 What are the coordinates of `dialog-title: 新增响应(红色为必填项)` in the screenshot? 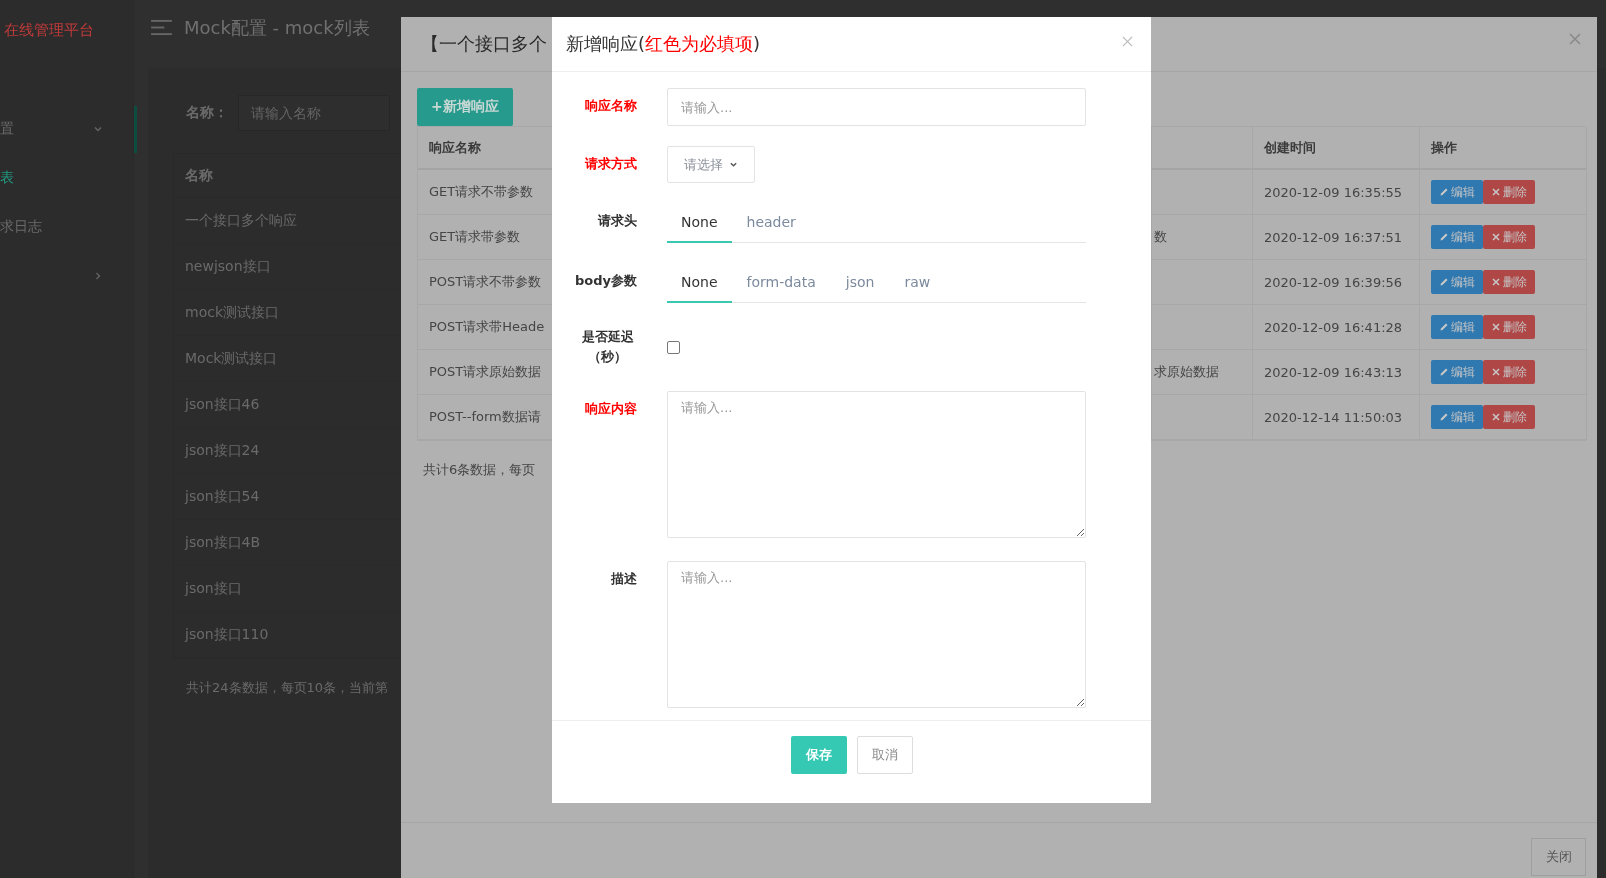 It's located at (663, 44).